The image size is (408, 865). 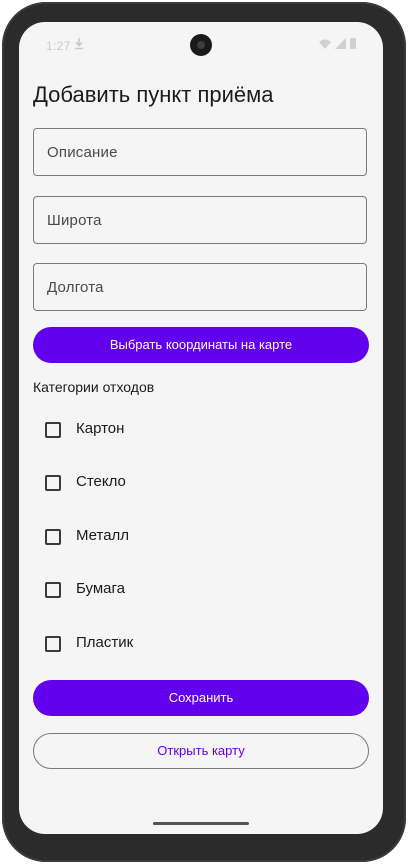 I want to click on save-button: Сохранить, so click(x=201, y=698).